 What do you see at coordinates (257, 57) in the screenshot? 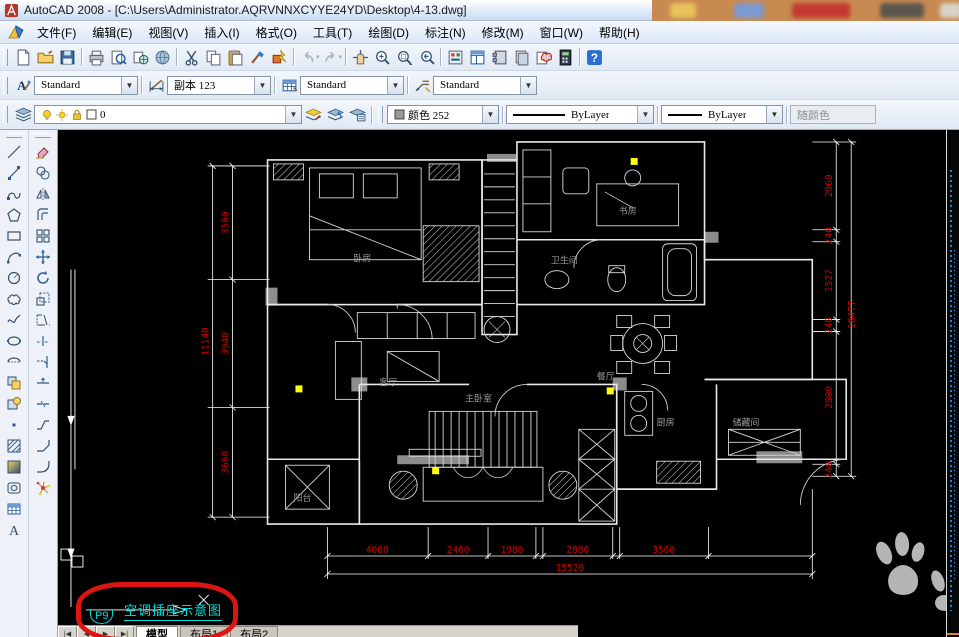
I see `match-properties-button` at bounding box center [257, 57].